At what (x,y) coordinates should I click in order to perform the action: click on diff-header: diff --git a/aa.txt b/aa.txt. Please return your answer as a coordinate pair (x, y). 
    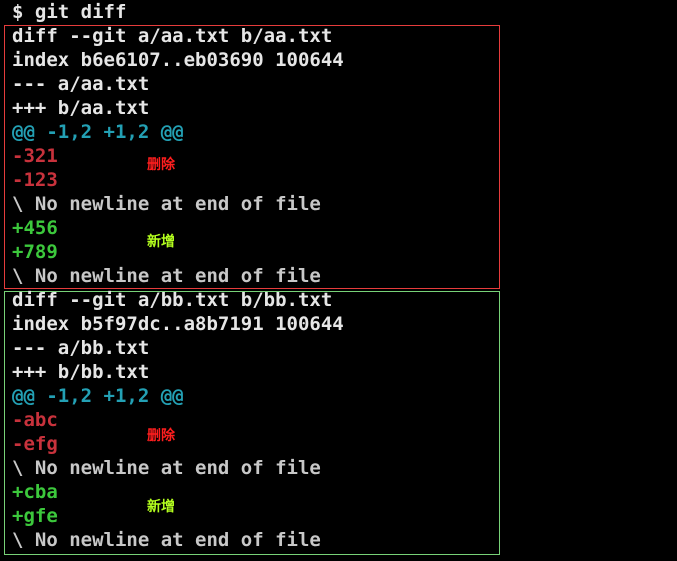
    Looking at the image, I should click on (172, 36).